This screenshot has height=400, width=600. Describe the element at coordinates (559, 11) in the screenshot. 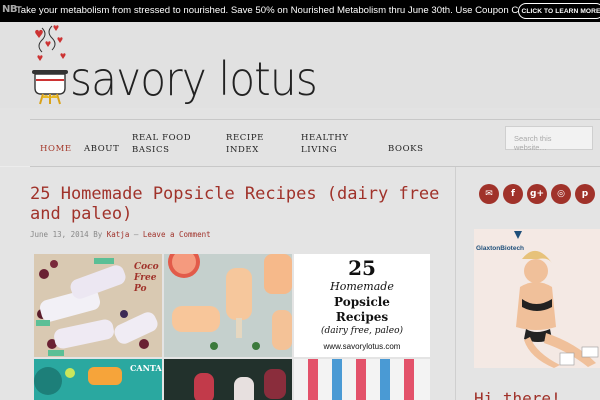

I see `learn-more-button: CLICK TO LEARN MORE` at that location.